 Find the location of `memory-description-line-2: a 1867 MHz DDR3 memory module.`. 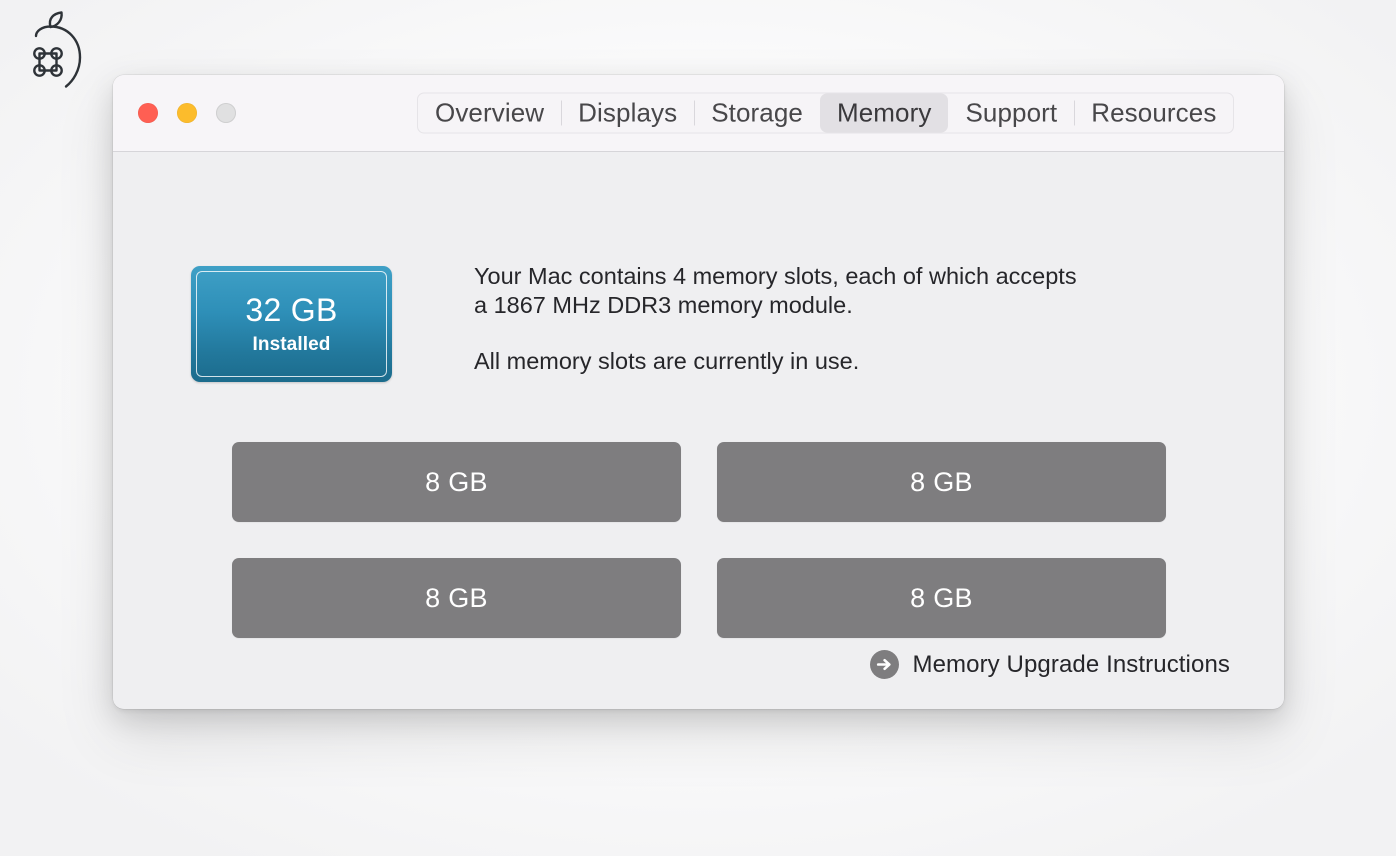

memory-description-line-2: a 1867 MHz DDR3 memory module. is located at coordinates (663, 305).